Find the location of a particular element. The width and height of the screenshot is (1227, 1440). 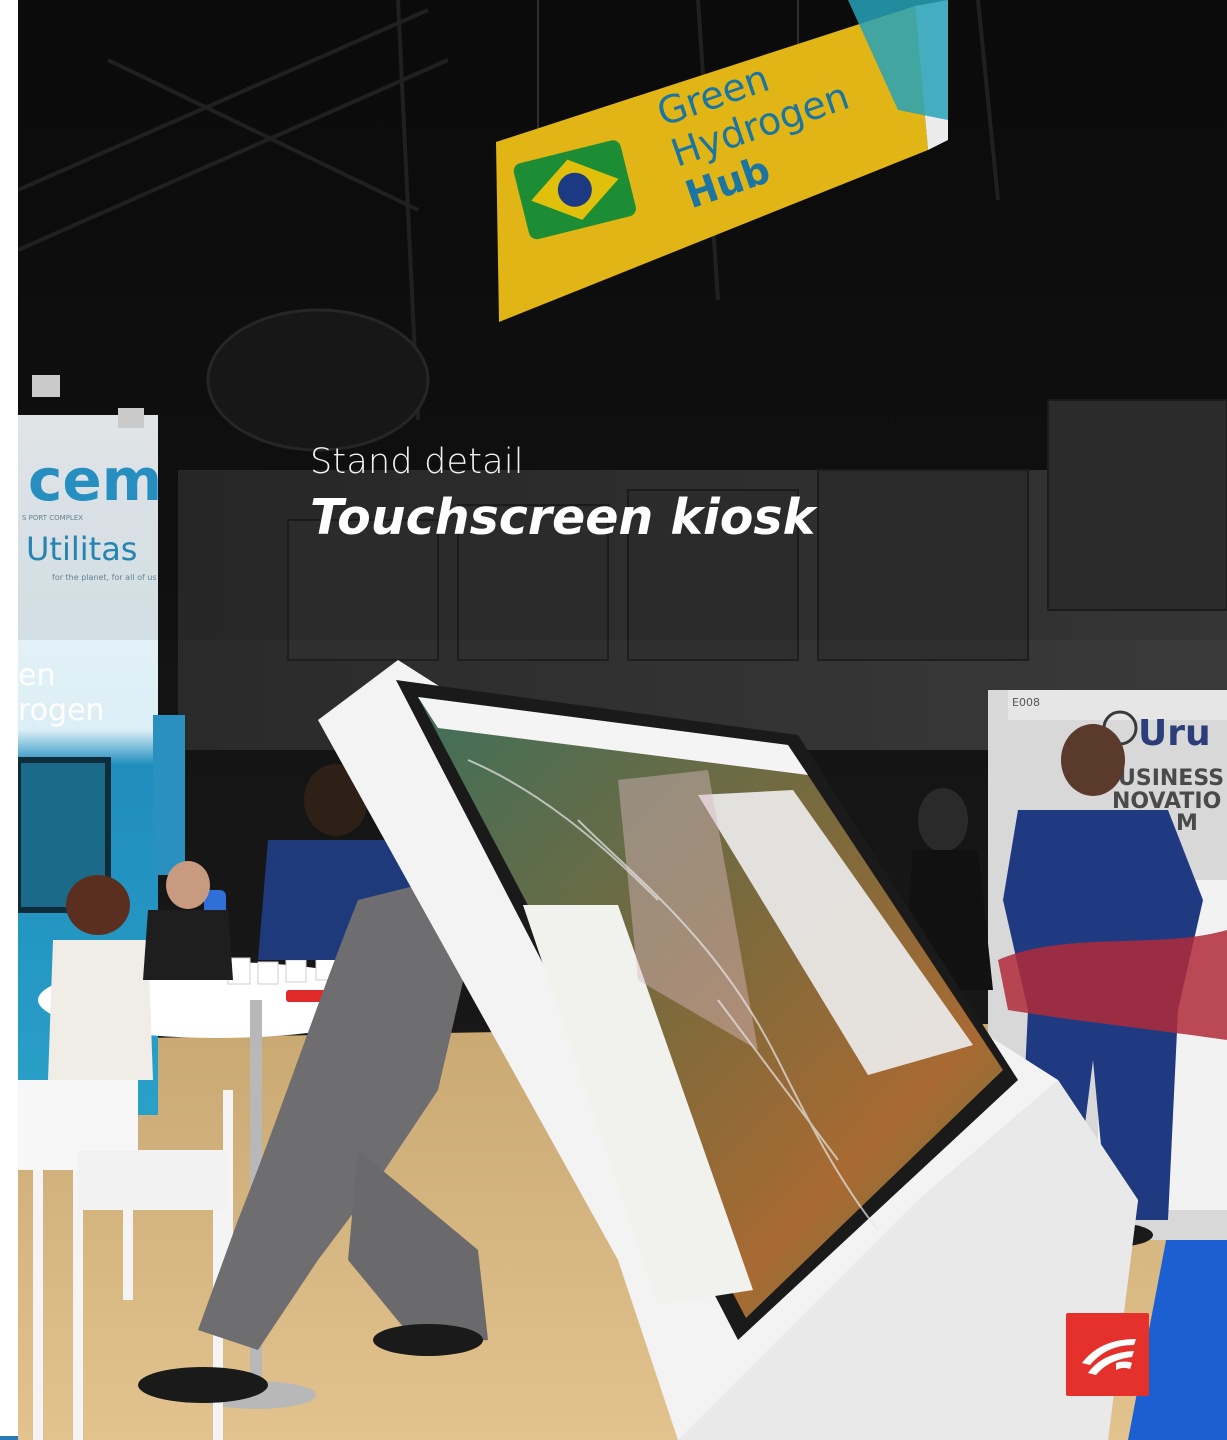

caption-title: Touchscreen kiosk is located at coordinates (563, 517).